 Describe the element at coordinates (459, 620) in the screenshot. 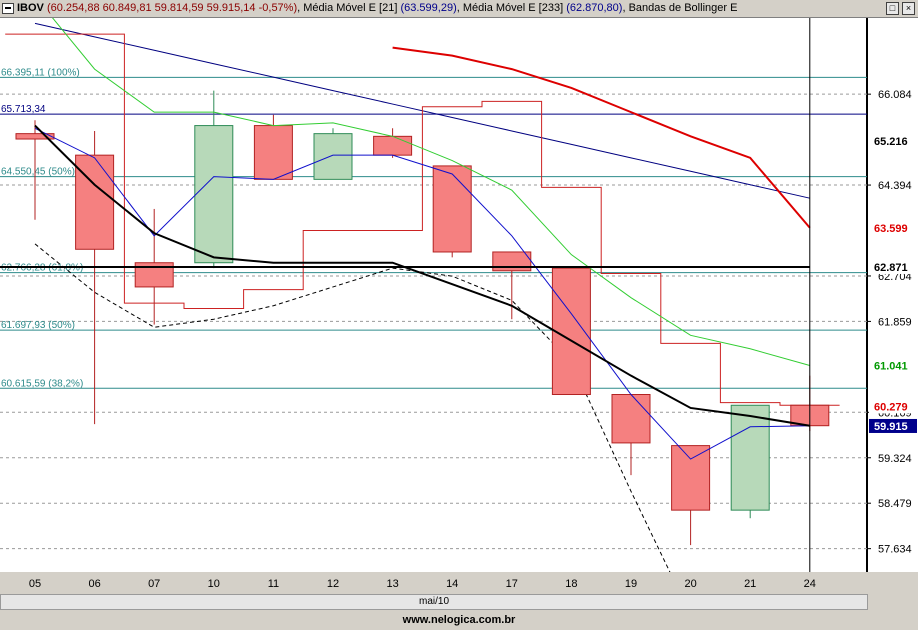

I see `footer-site: www.nelogica.com.br` at that location.